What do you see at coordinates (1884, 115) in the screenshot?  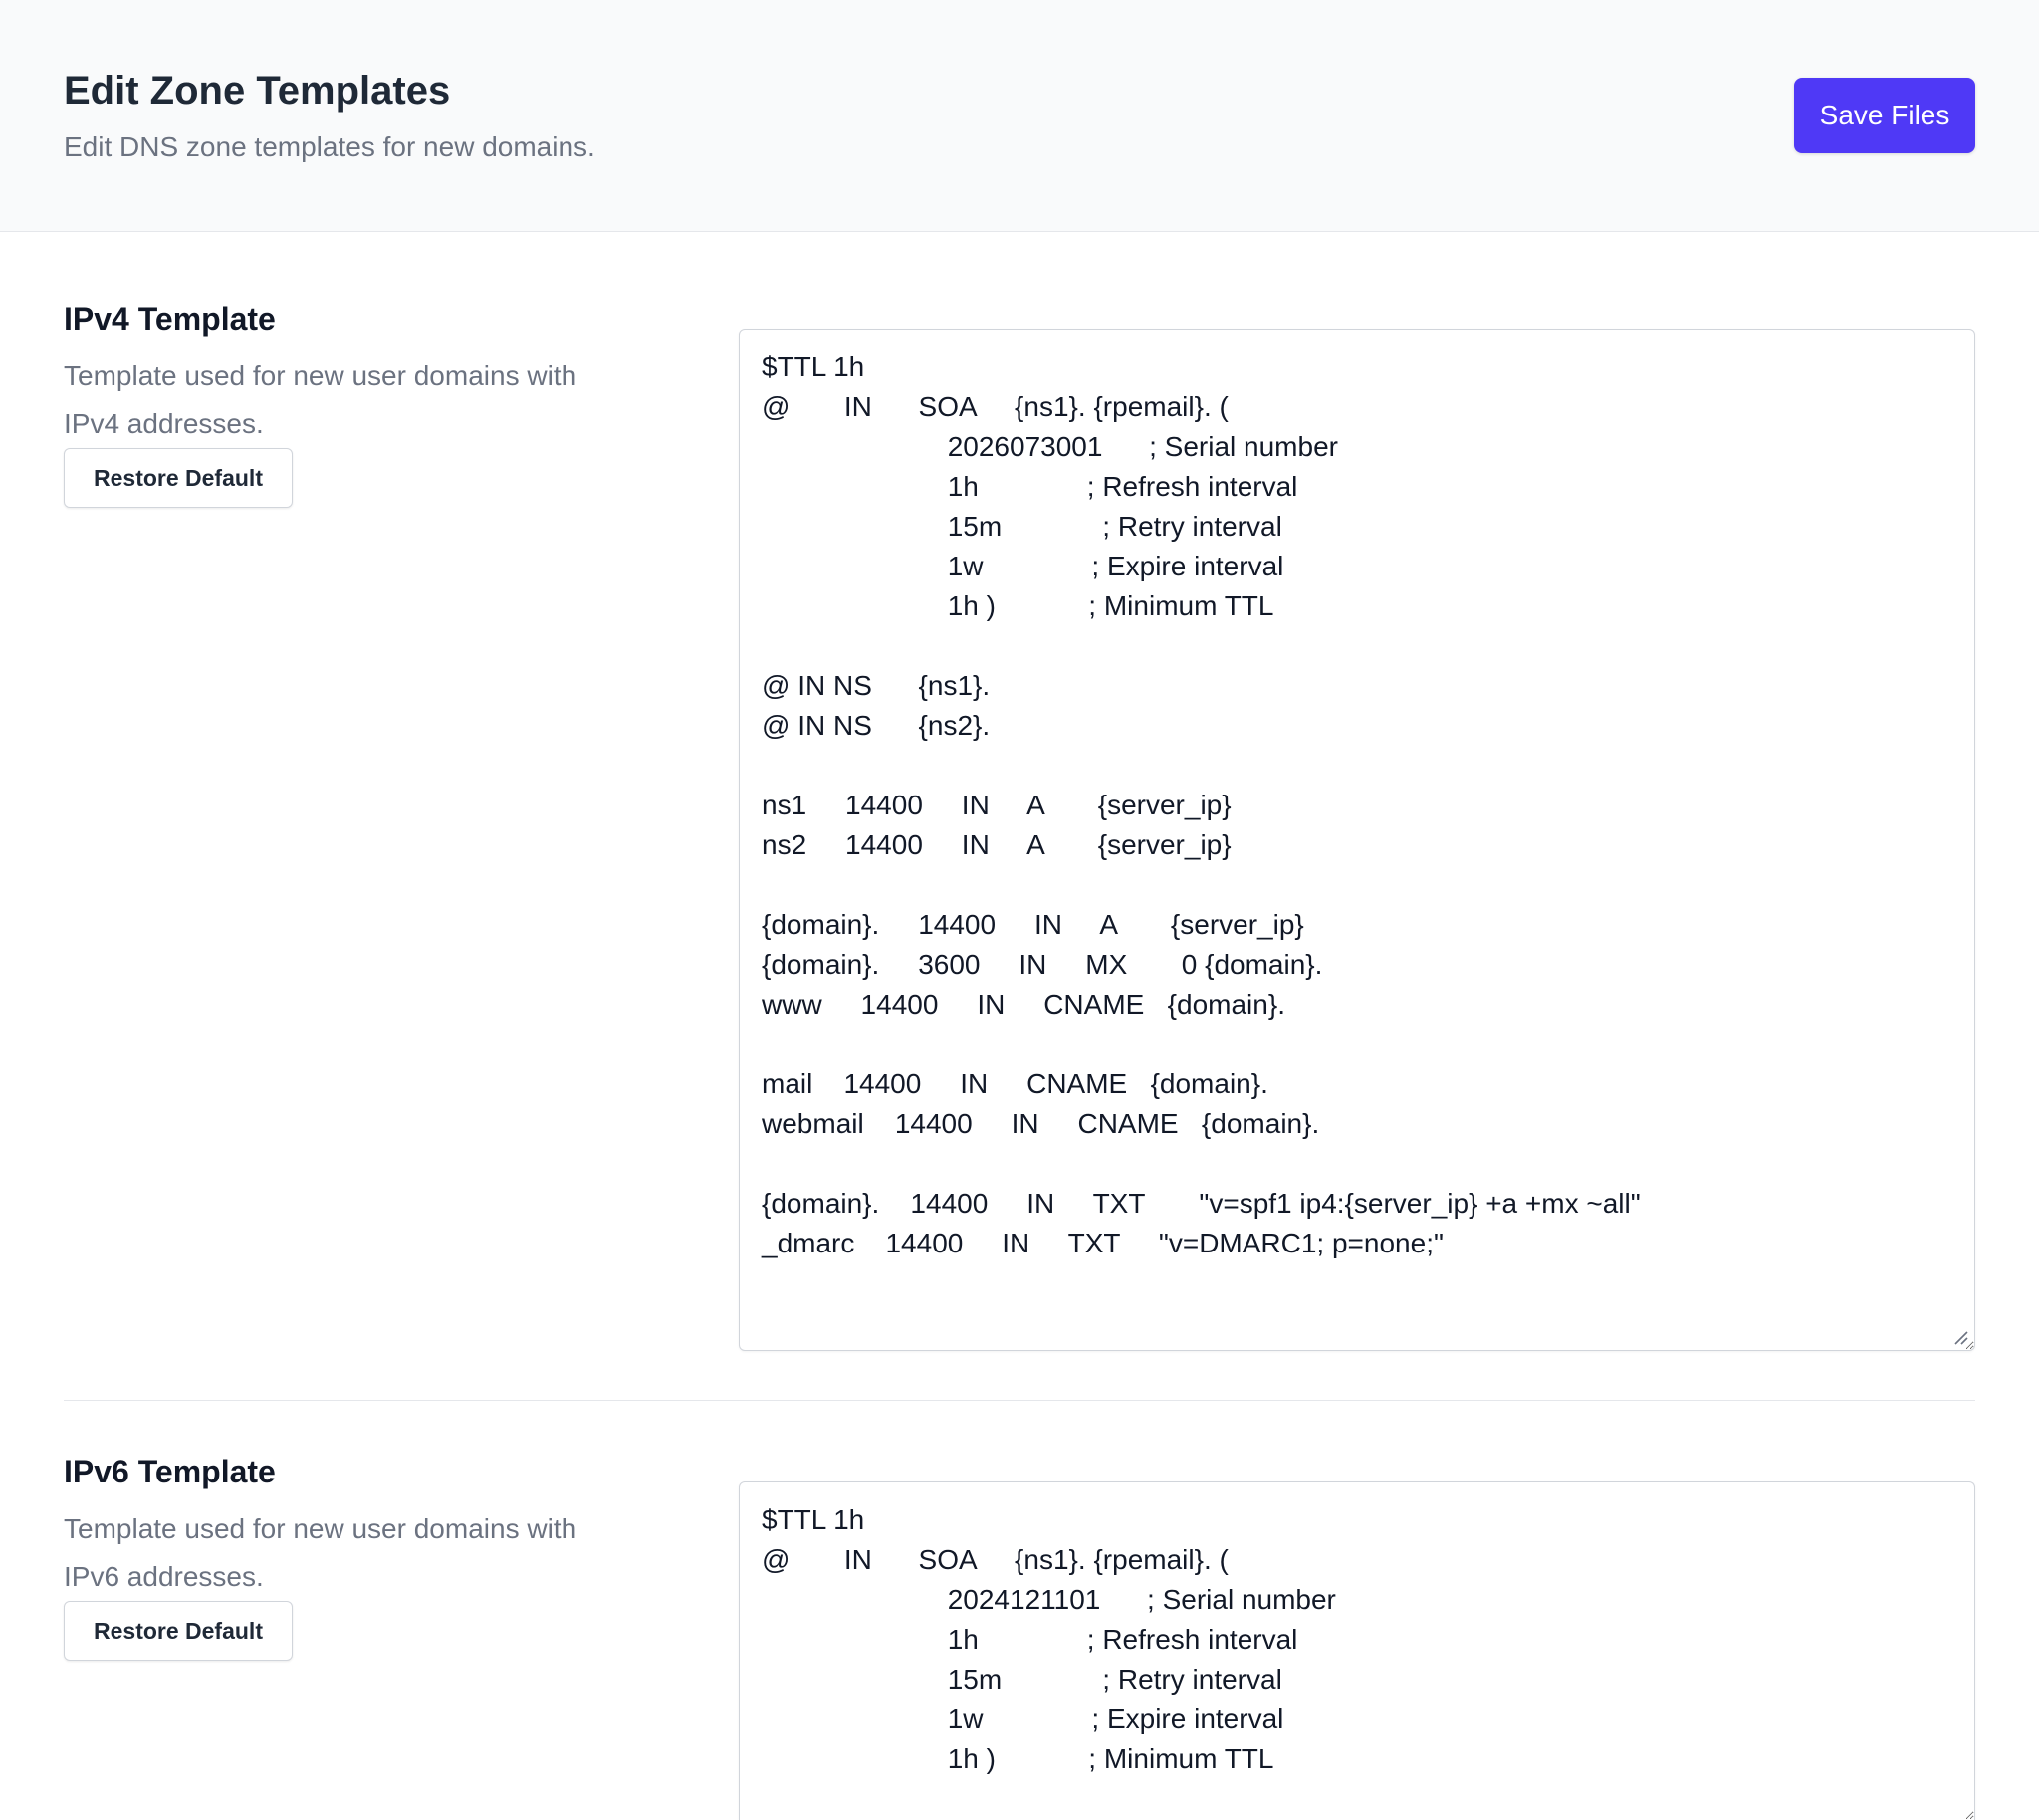 I see `save-files-button: Save Files` at bounding box center [1884, 115].